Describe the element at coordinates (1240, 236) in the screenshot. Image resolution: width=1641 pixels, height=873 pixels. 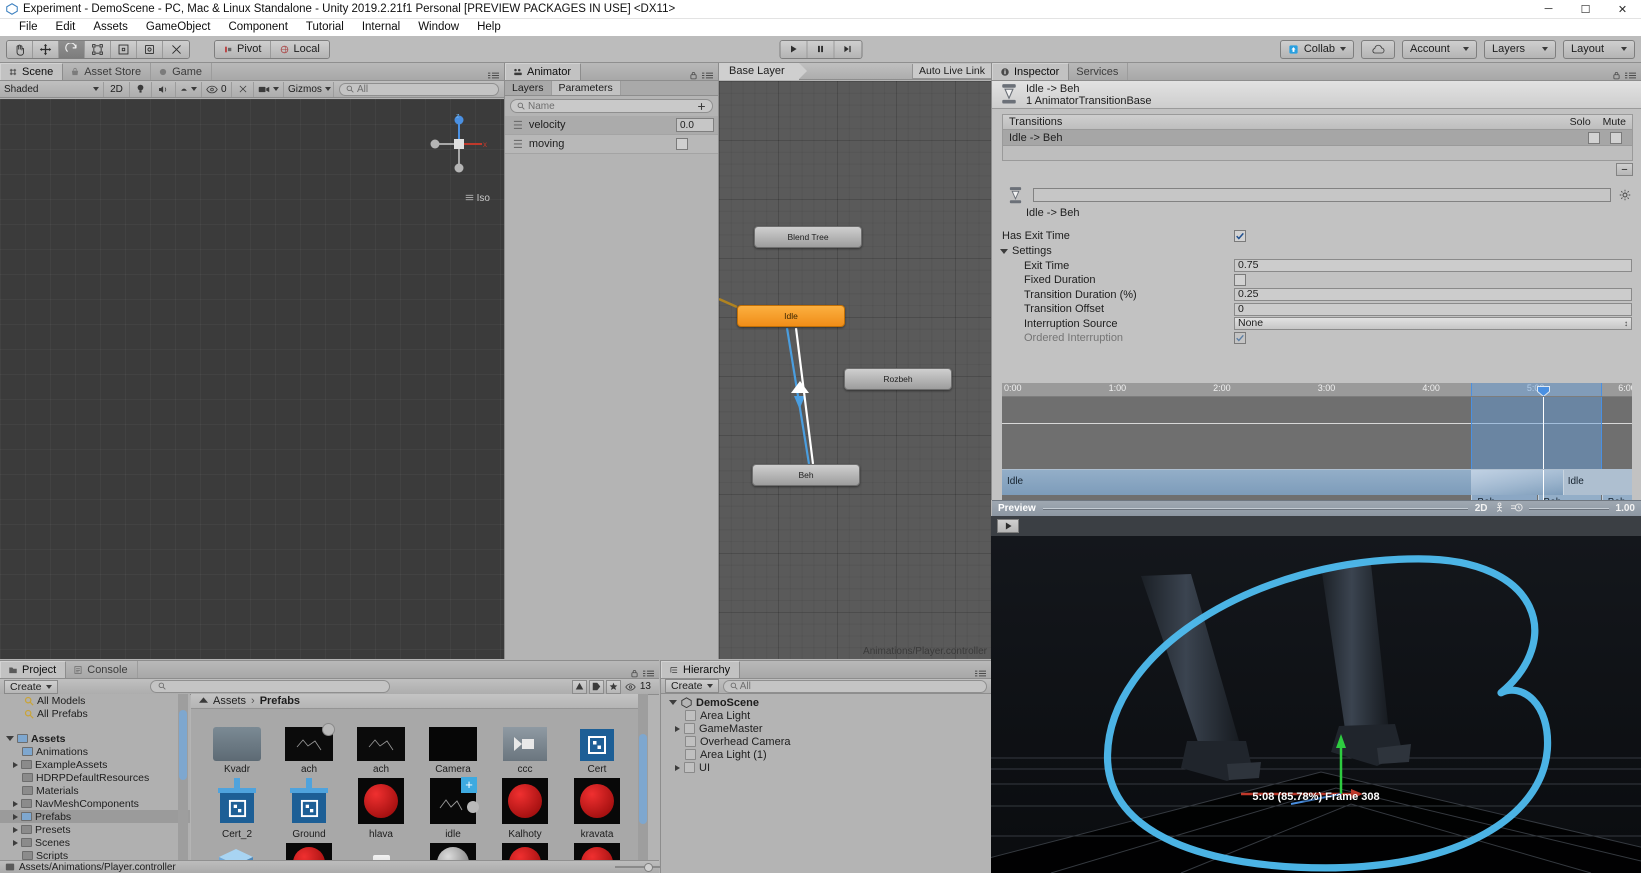
I see `has-exit-time-checkbox` at that location.